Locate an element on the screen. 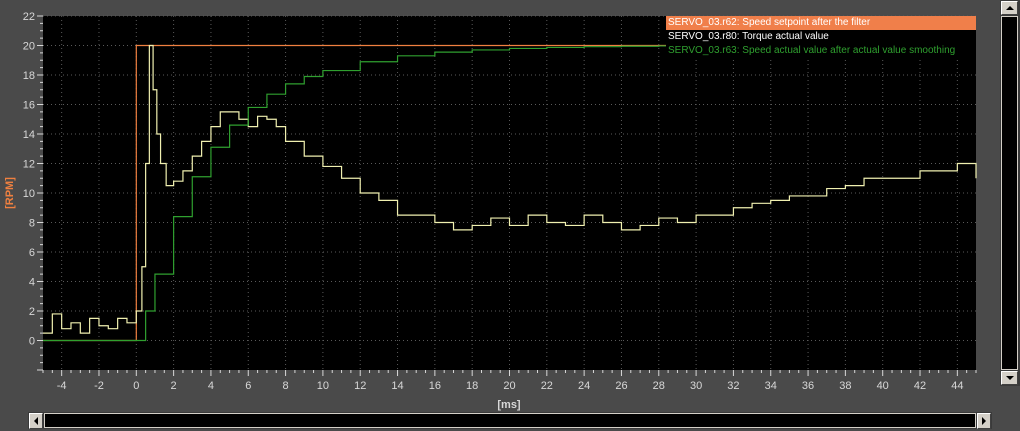  x-tick-label: 4 is located at coordinates (211, 386).